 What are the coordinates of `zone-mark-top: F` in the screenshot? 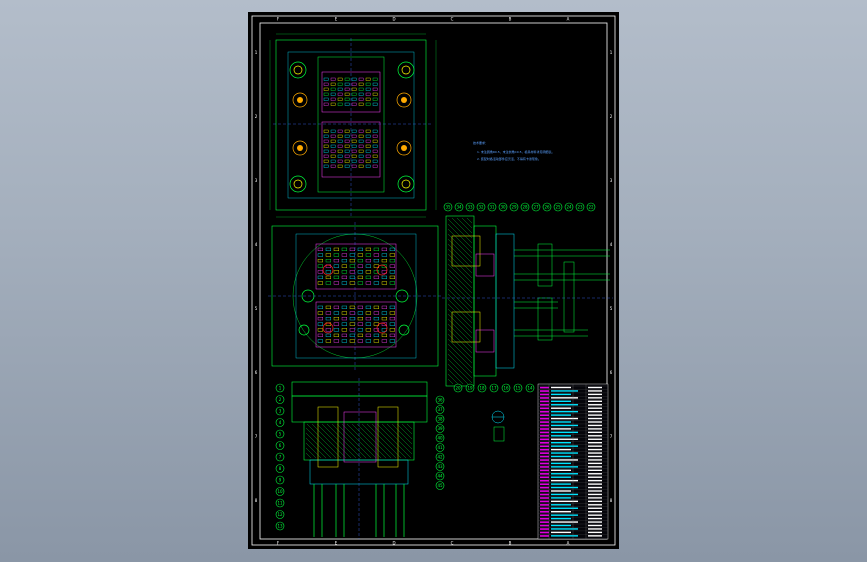 It's located at (278, 19).